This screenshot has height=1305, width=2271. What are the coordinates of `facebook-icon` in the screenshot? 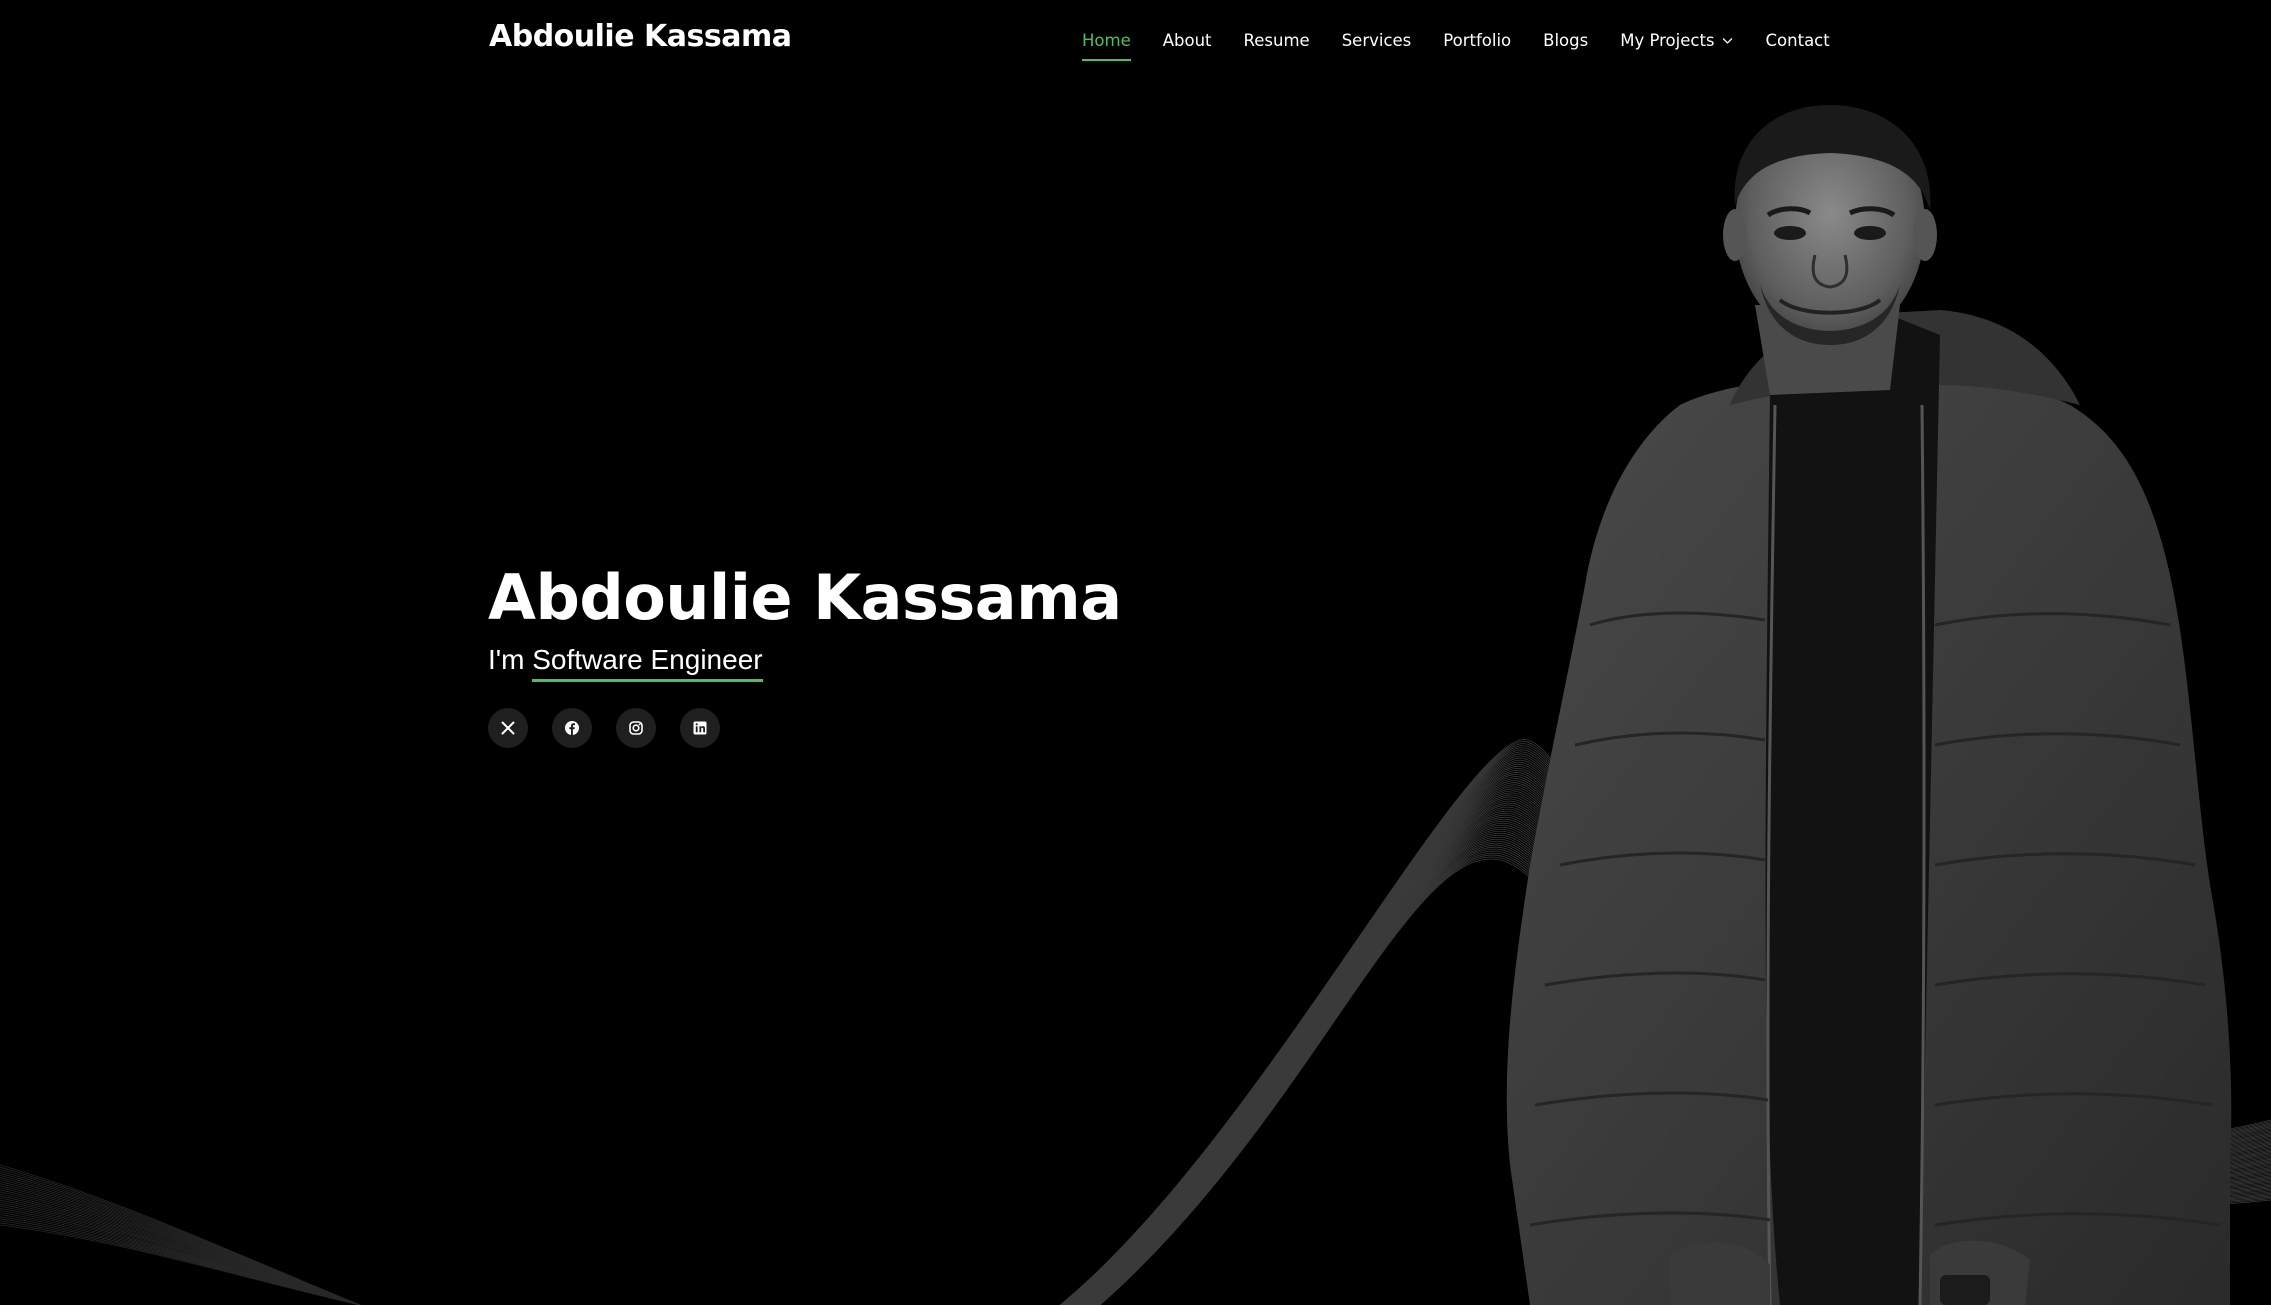 It's located at (572, 728).